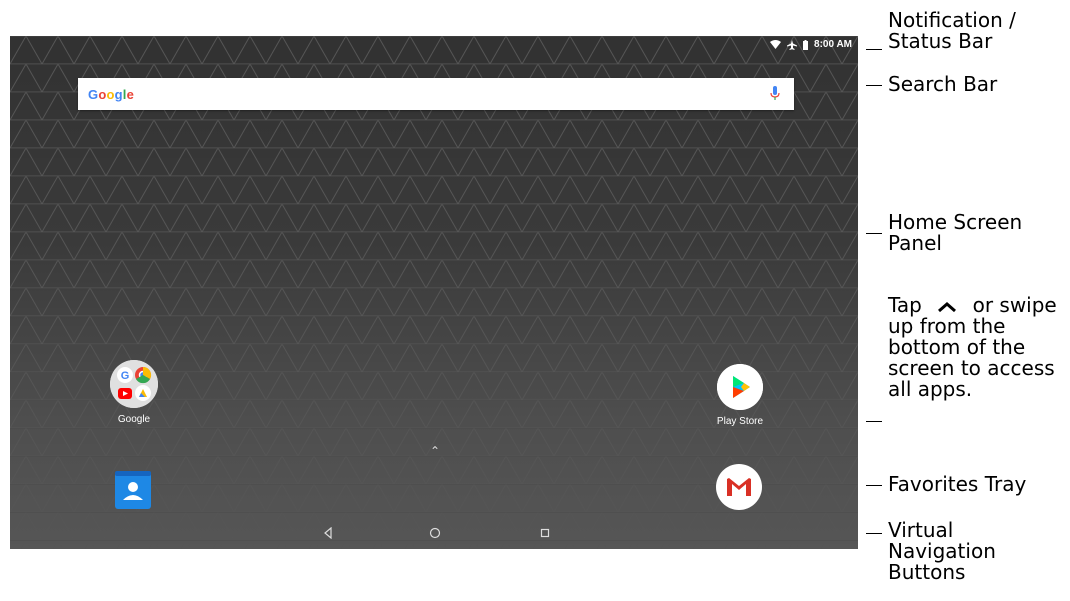  I want to click on callout-status-bar: Notification / Status Bar, so click(952, 30).